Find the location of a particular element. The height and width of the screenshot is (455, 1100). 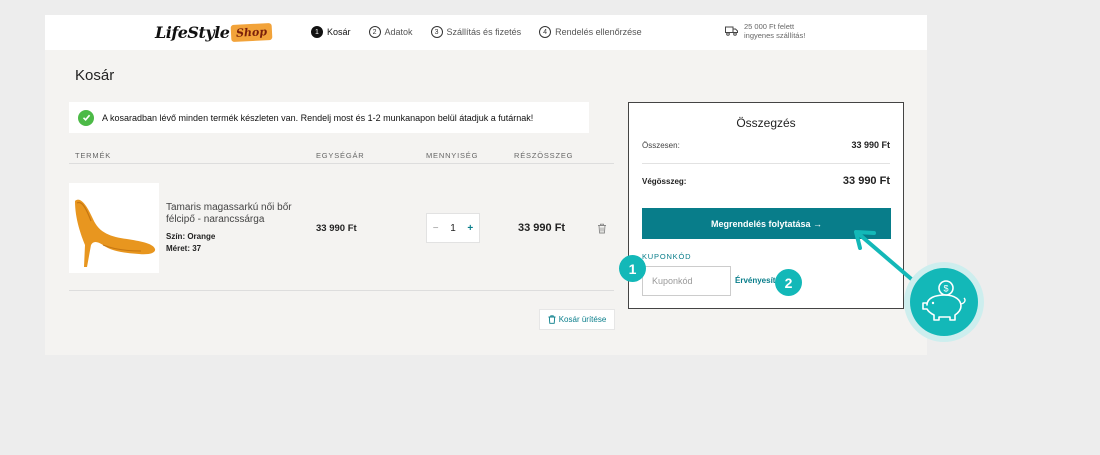

check-icon is located at coordinates (86, 117).